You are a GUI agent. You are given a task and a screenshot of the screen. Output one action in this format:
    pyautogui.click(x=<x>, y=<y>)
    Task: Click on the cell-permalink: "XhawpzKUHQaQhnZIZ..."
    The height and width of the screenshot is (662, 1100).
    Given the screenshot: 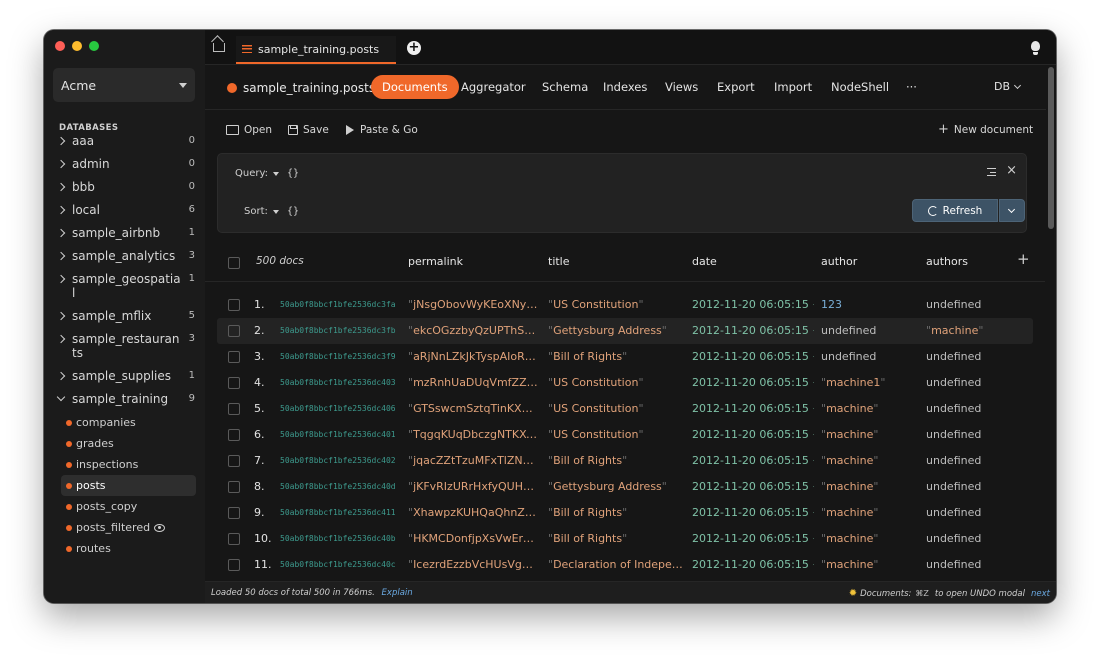 What is the action you would take?
    pyautogui.click(x=473, y=512)
    